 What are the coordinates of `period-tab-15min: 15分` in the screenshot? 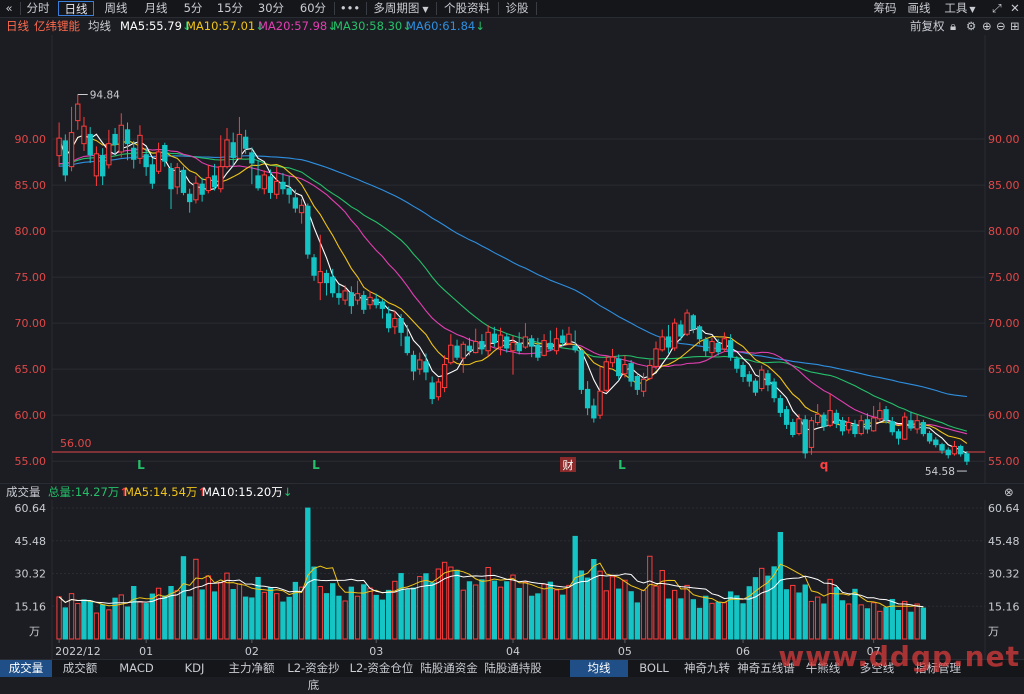 It's located at (230, 8).